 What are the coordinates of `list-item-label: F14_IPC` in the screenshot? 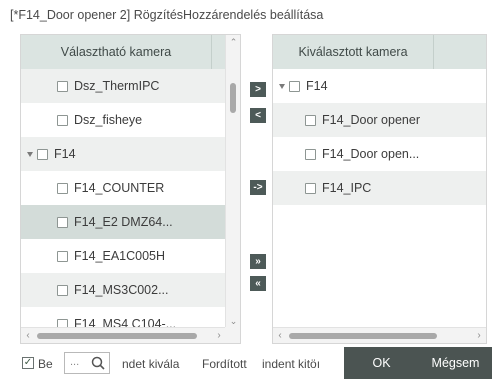 It's located at (347, 188).